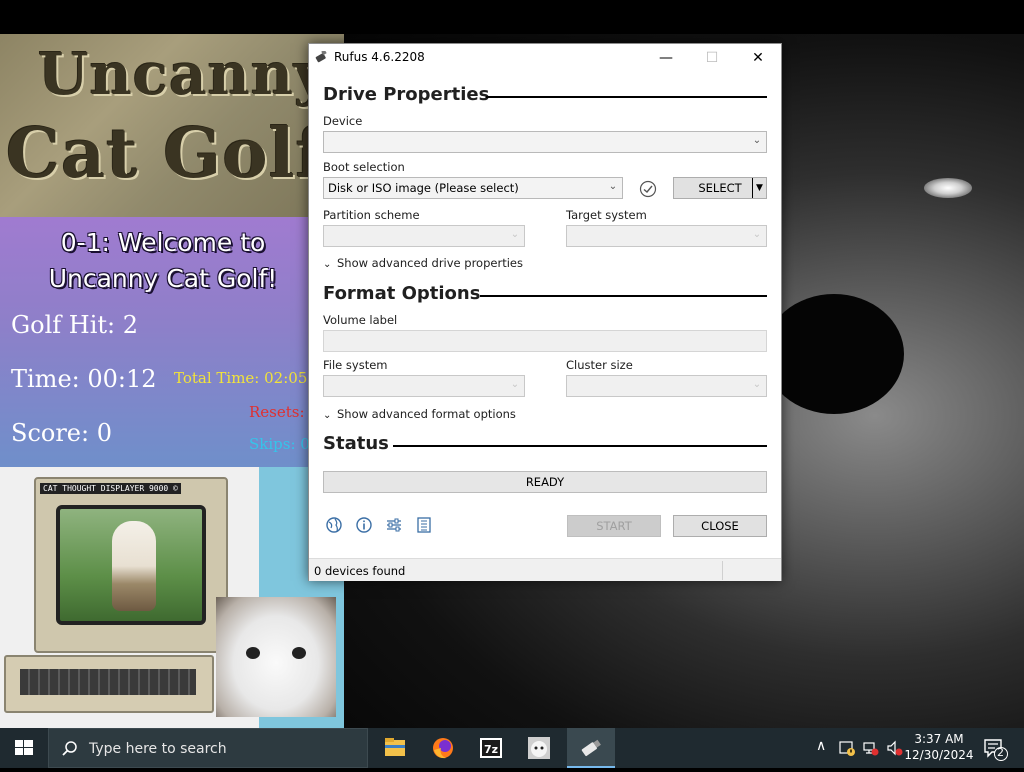 Image resolution: width=1024 pixels, height=772 pixels. I want to click on taskbar-cat-game, so click(539, 748).